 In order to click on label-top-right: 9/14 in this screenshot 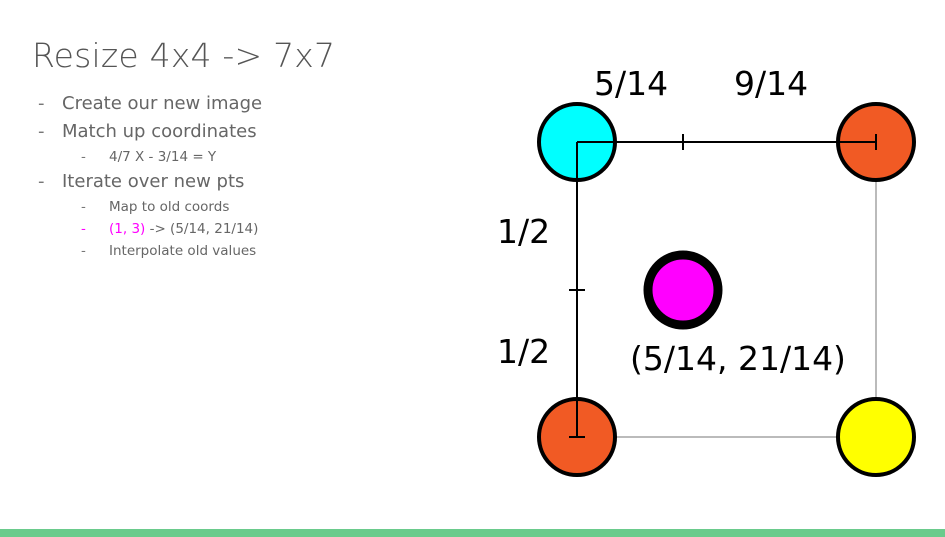, I will do `click(771, 83)`.